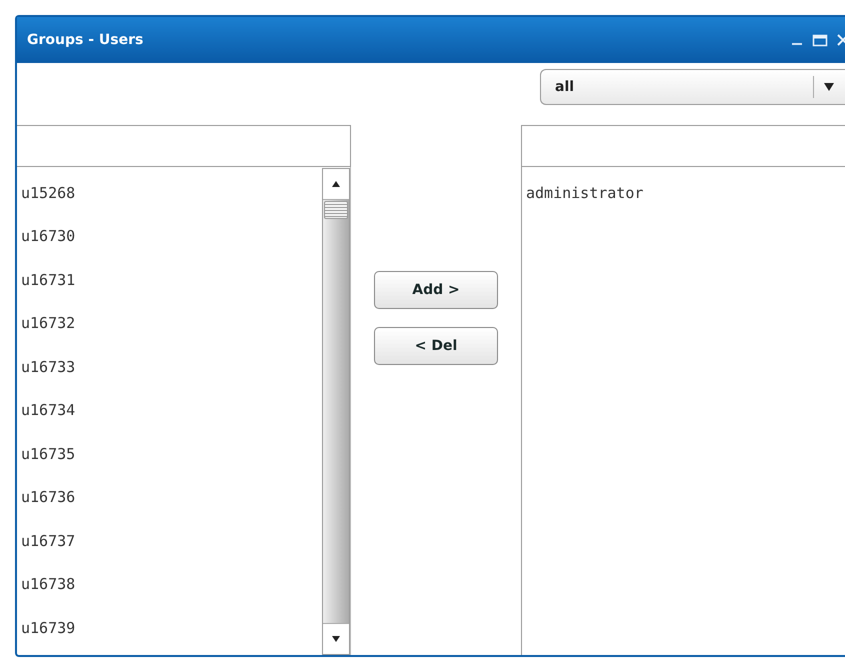 This screenshot has height=660, width=845. What do you see at coordinates (85, 40) in the screenshot?
I see `window-title: Groups - Users` at bounding box center [85, 40].